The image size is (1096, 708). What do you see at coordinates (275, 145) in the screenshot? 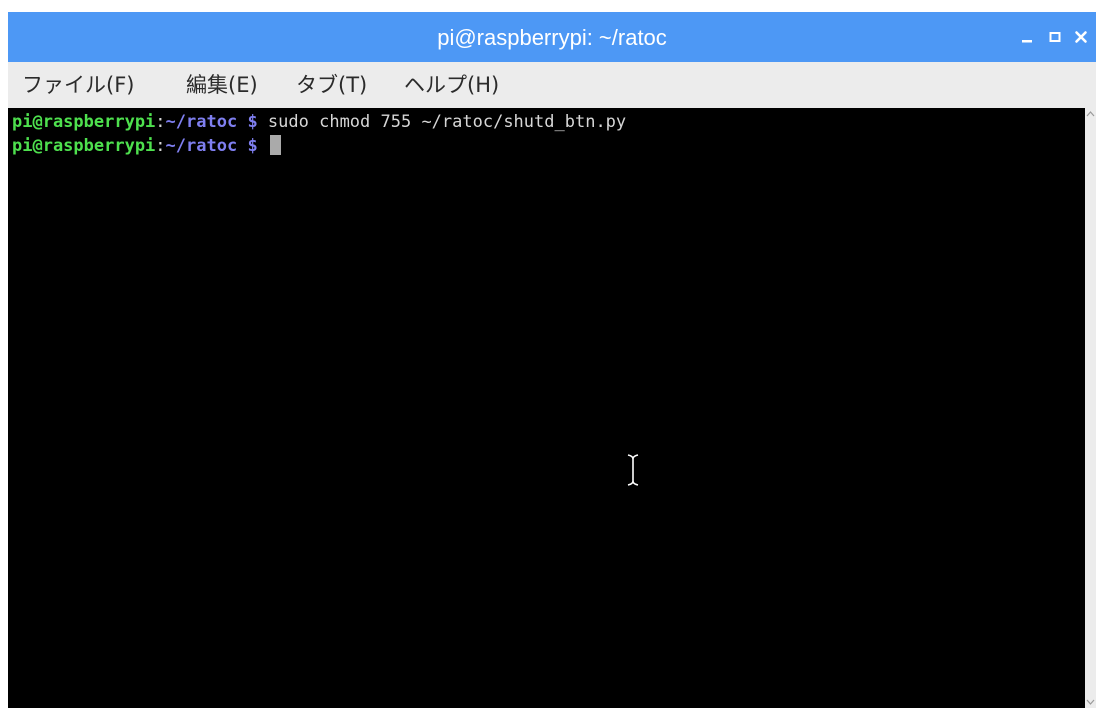
I see `text-cursor-block` at bounding box center [275, 145].